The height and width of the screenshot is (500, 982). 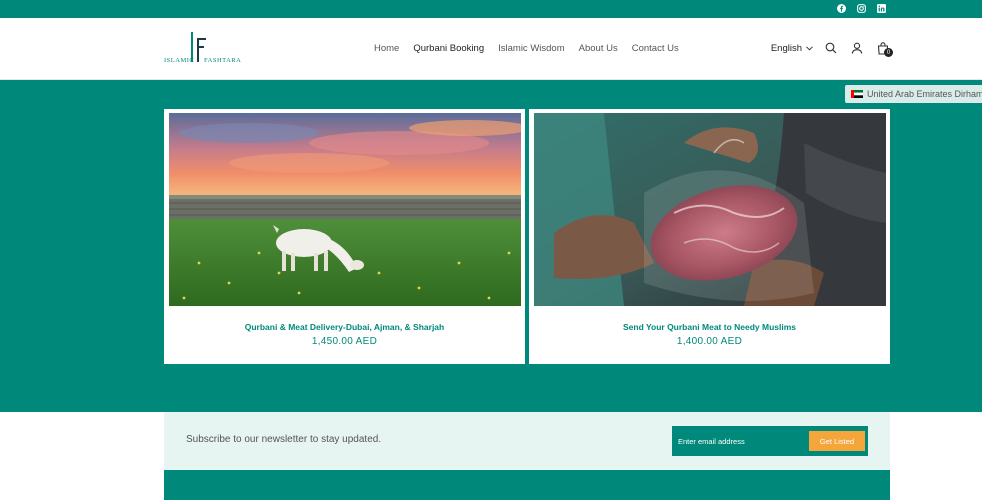 I want to click on product-price: 1,400.00 AED, so click(x=709, y=341).